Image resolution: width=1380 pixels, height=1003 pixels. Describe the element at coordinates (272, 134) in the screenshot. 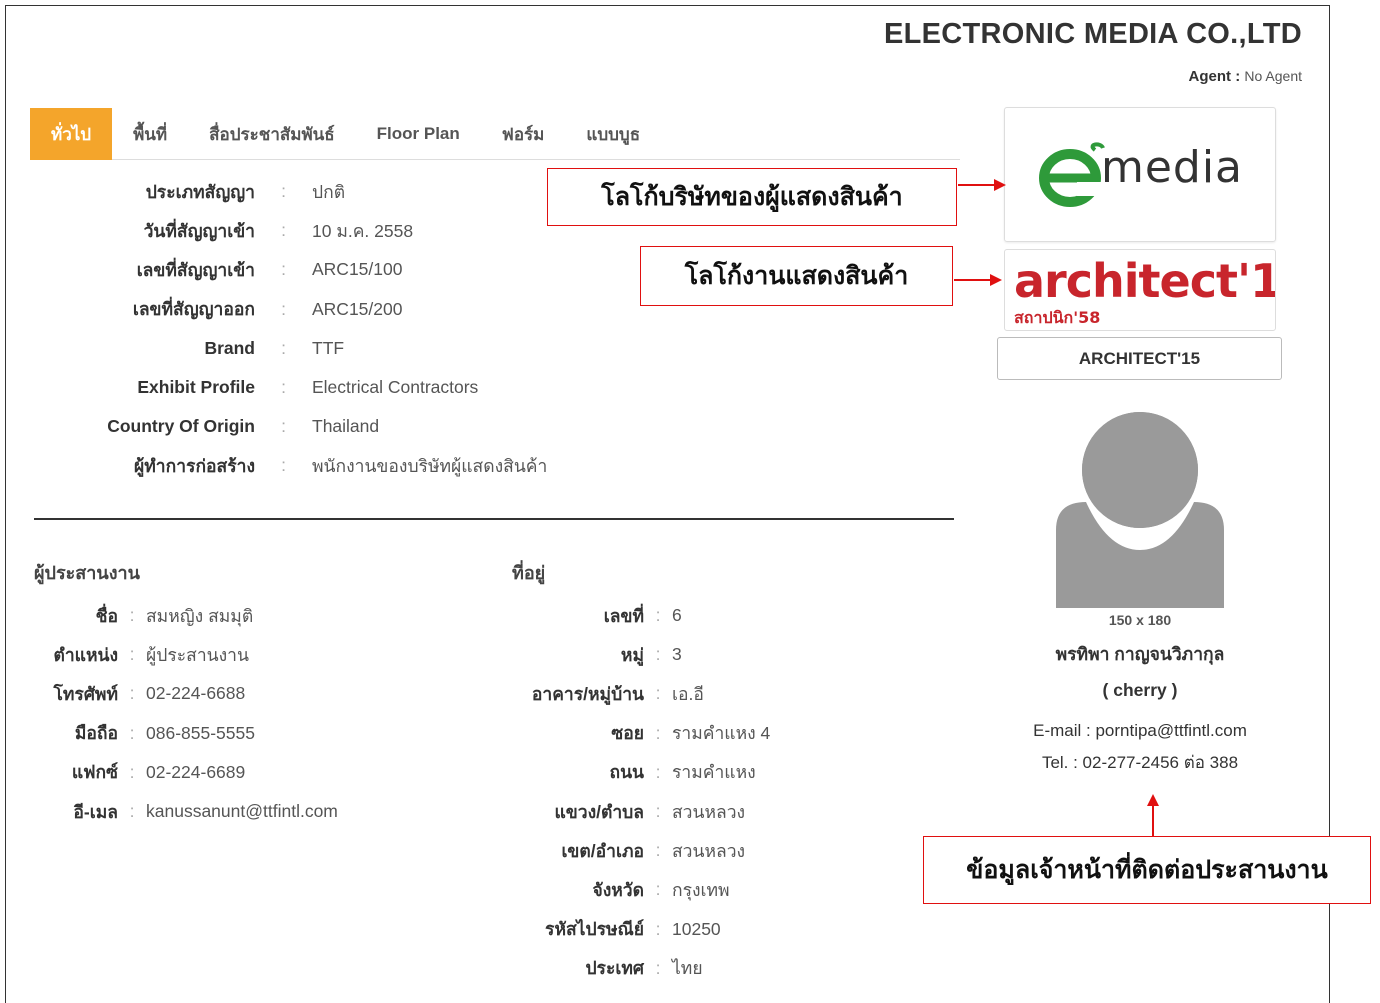

I see `tab-media: สื่อประชาสัมพันธ์` at that location.